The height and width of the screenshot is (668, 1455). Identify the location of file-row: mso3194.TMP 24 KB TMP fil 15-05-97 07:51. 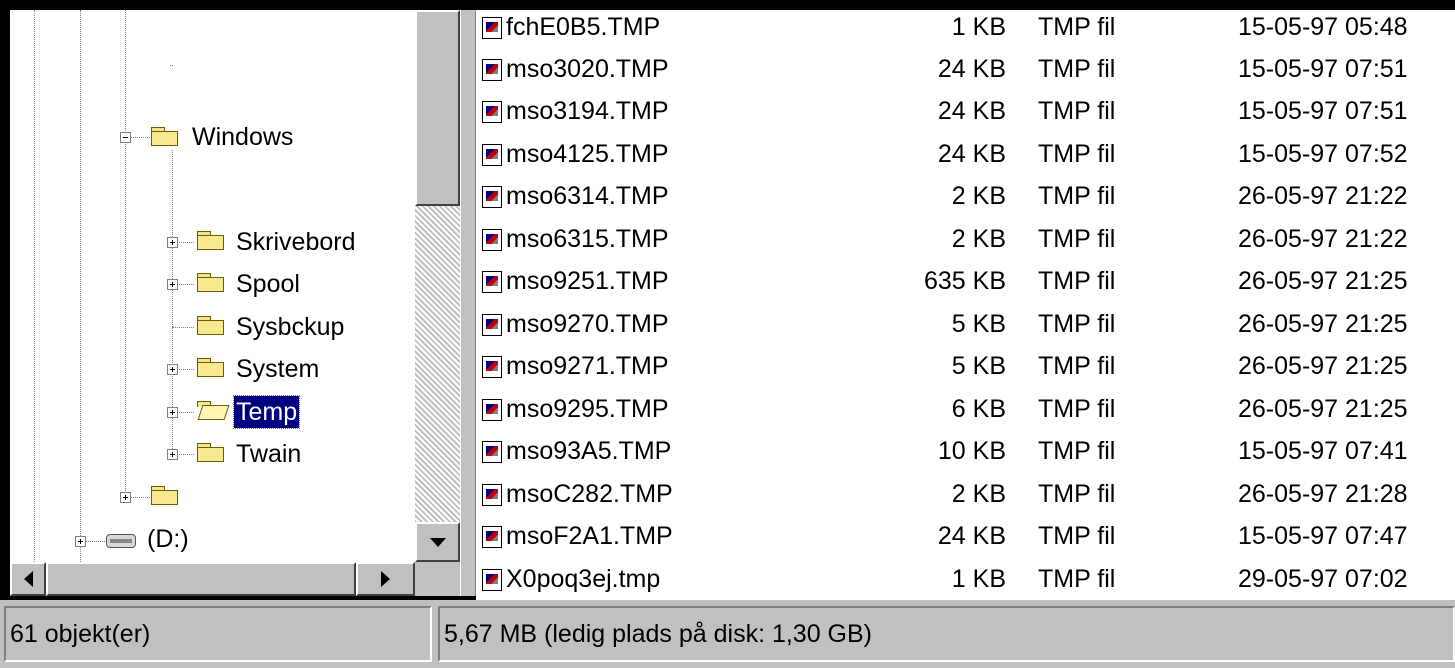
(965, 111).